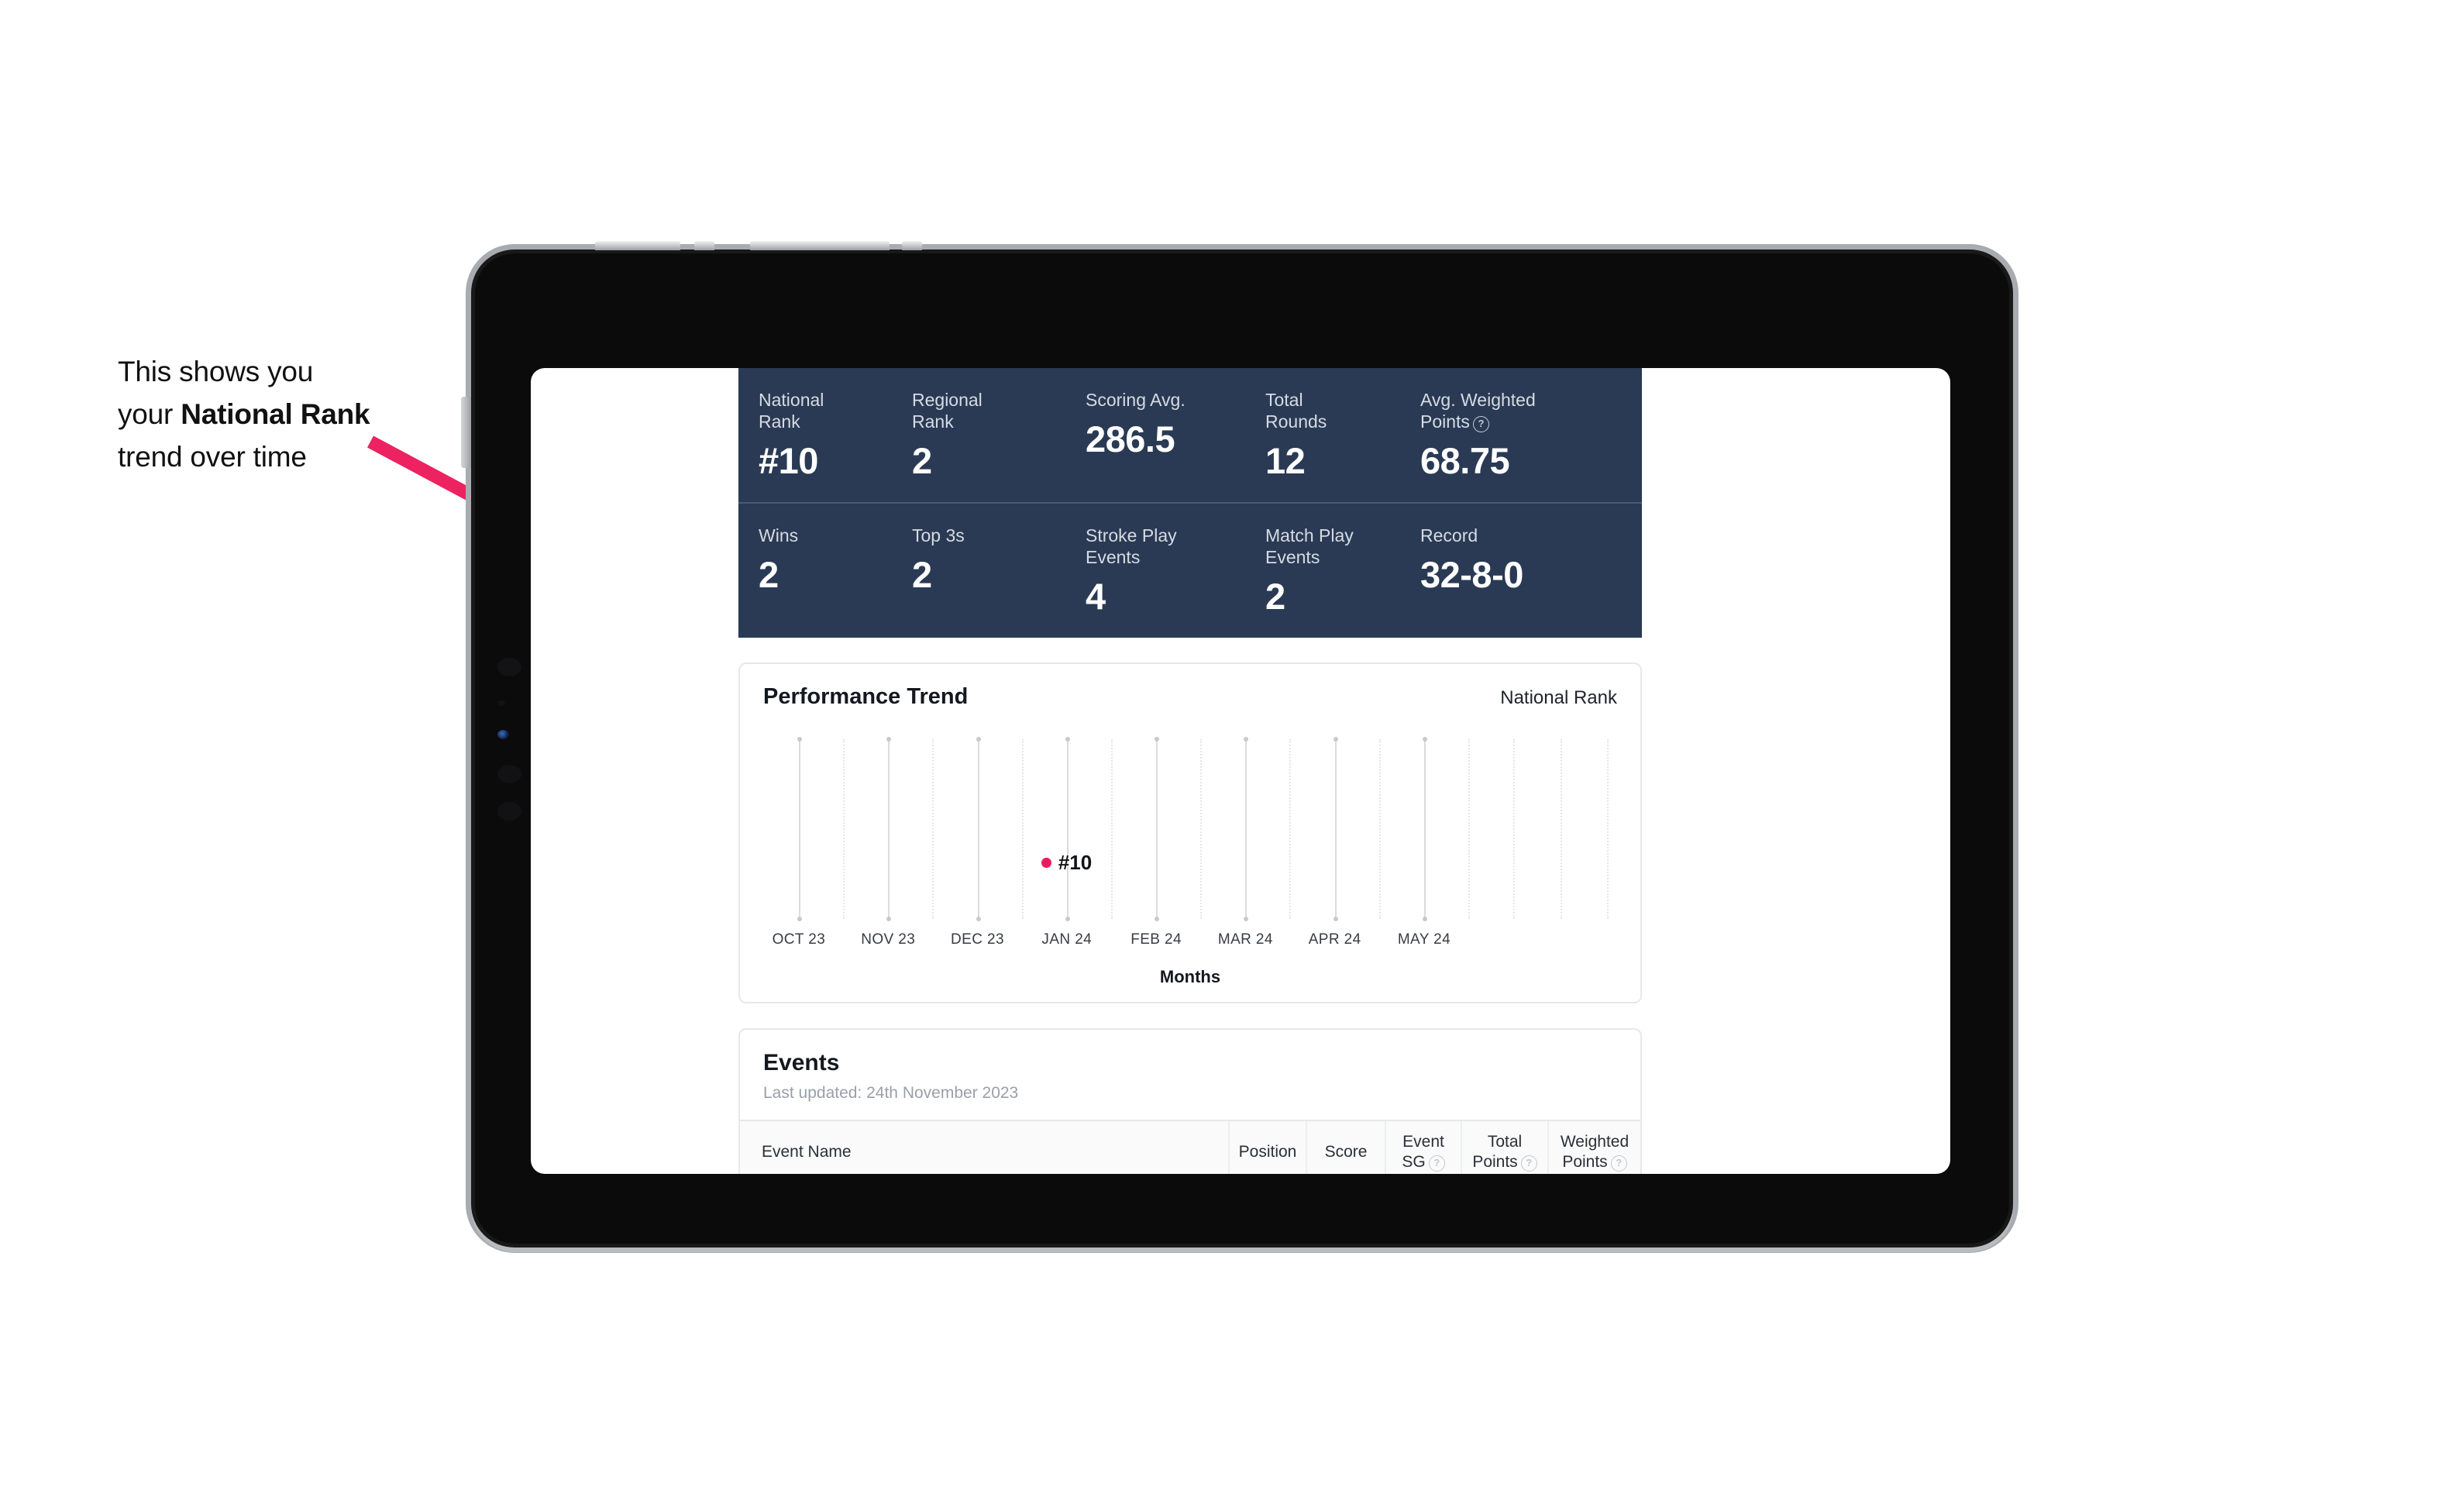 The height and width of the screenshot is (1497, 2464). I want to click on stat-scoring-avg: Scoring Avg. 286.5, so click(1175, 435).